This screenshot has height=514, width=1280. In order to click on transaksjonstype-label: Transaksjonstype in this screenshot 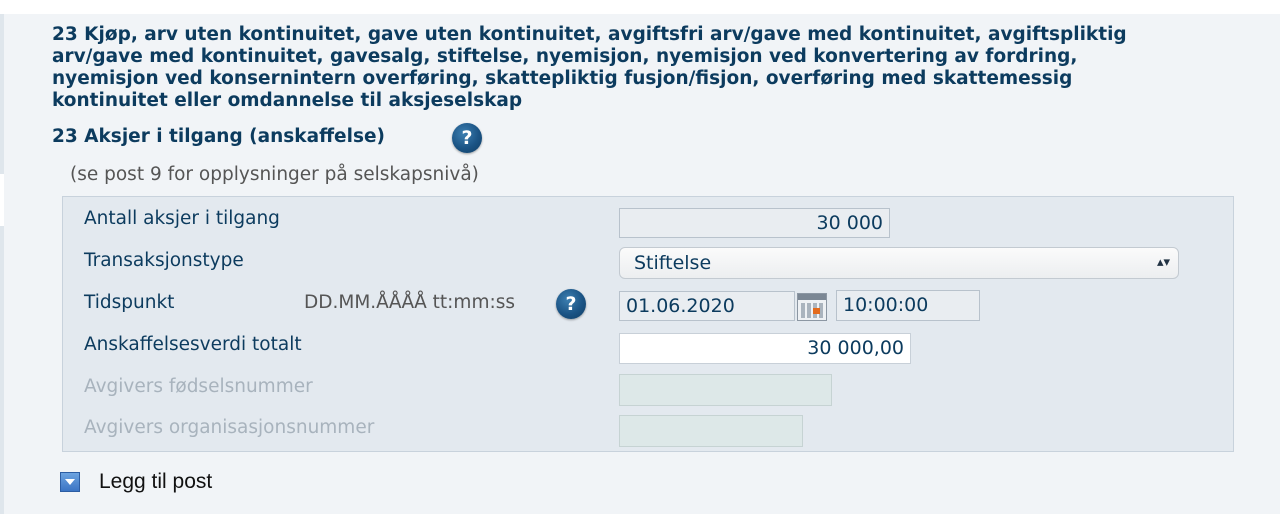, I will do `click(164, 260)`.